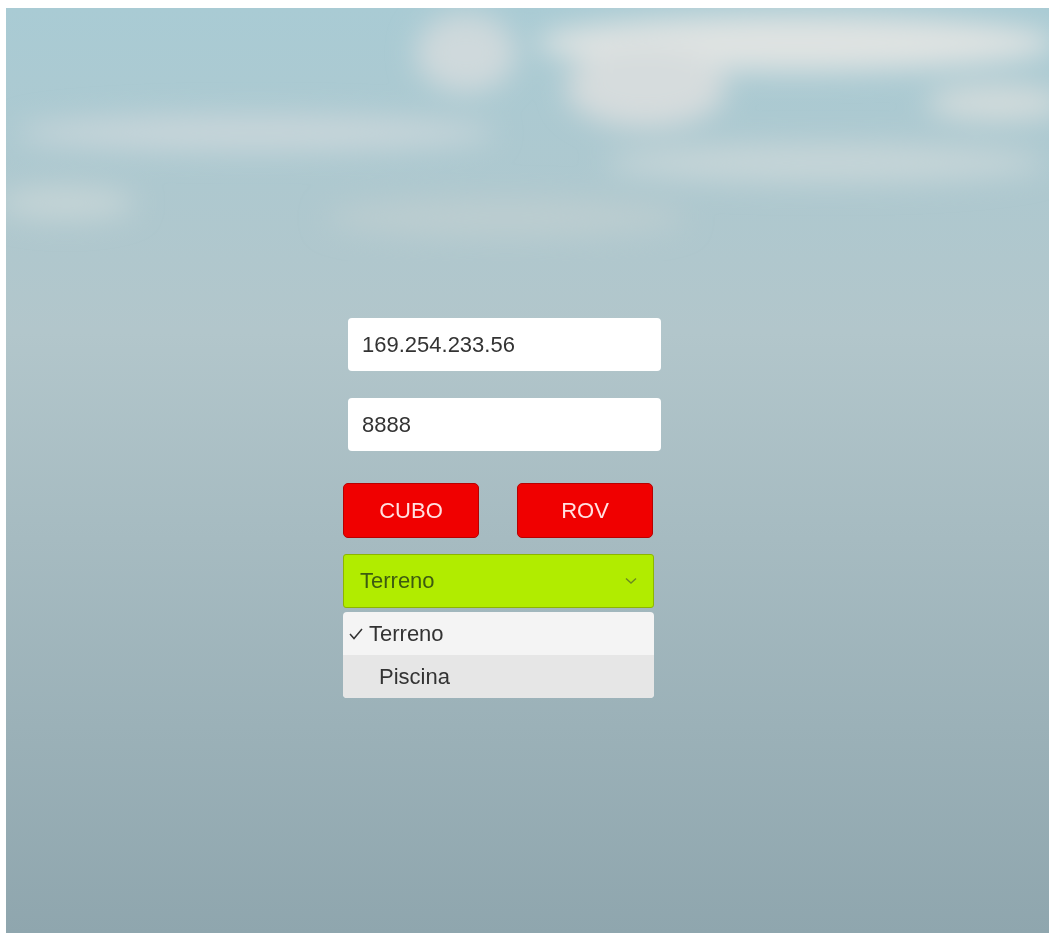  Describe the element at coordinates (498, 676) in the screenshot. I see `dropdown-option: Piscina` at that location.